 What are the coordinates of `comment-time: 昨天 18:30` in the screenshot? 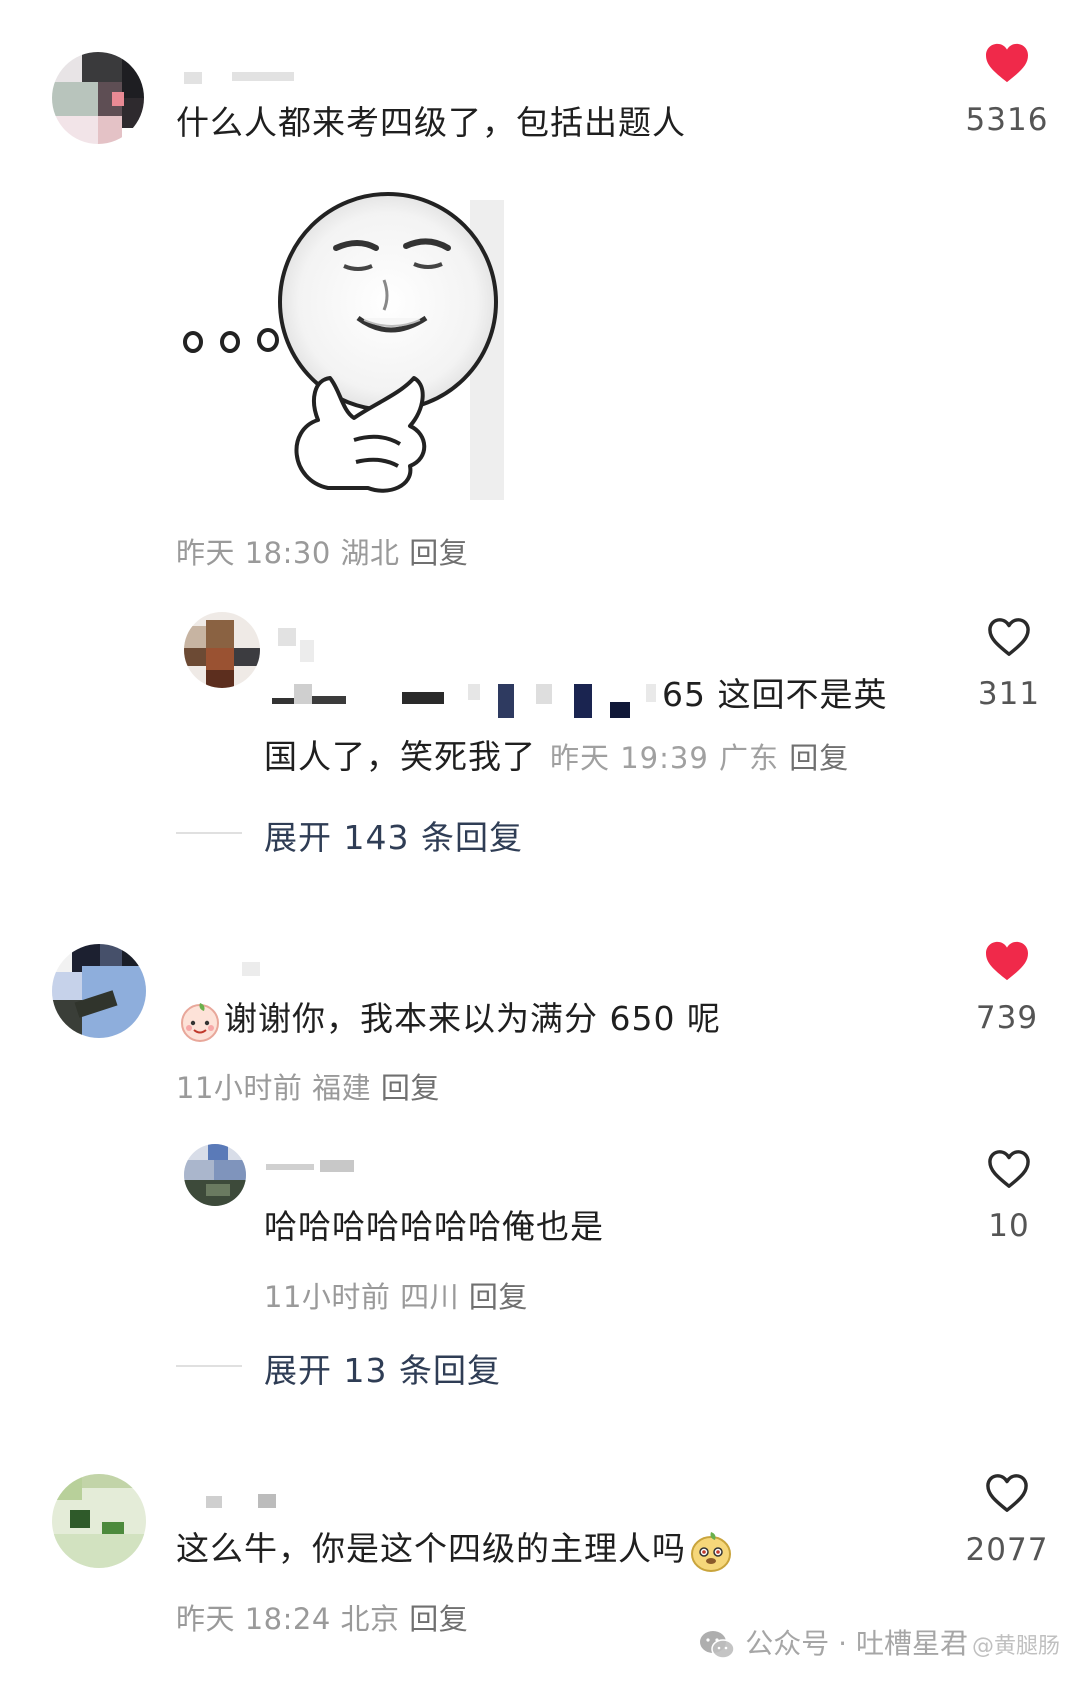 It's located at (253, 553).